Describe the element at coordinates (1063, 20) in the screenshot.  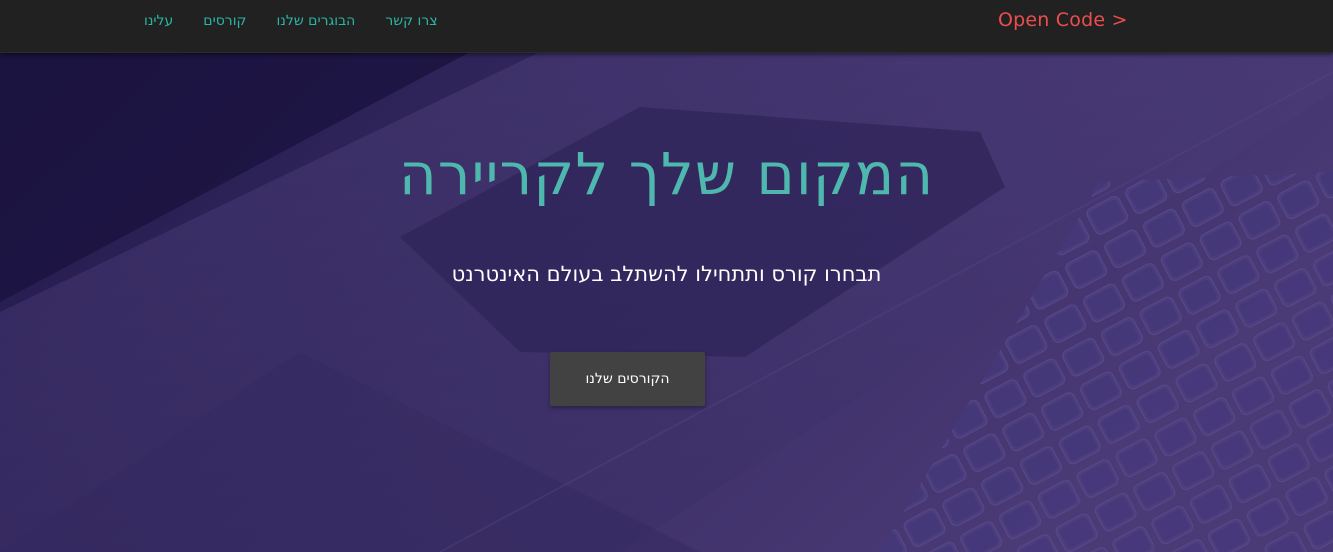
I see `brand-logo-link: Open Code >` at that location.